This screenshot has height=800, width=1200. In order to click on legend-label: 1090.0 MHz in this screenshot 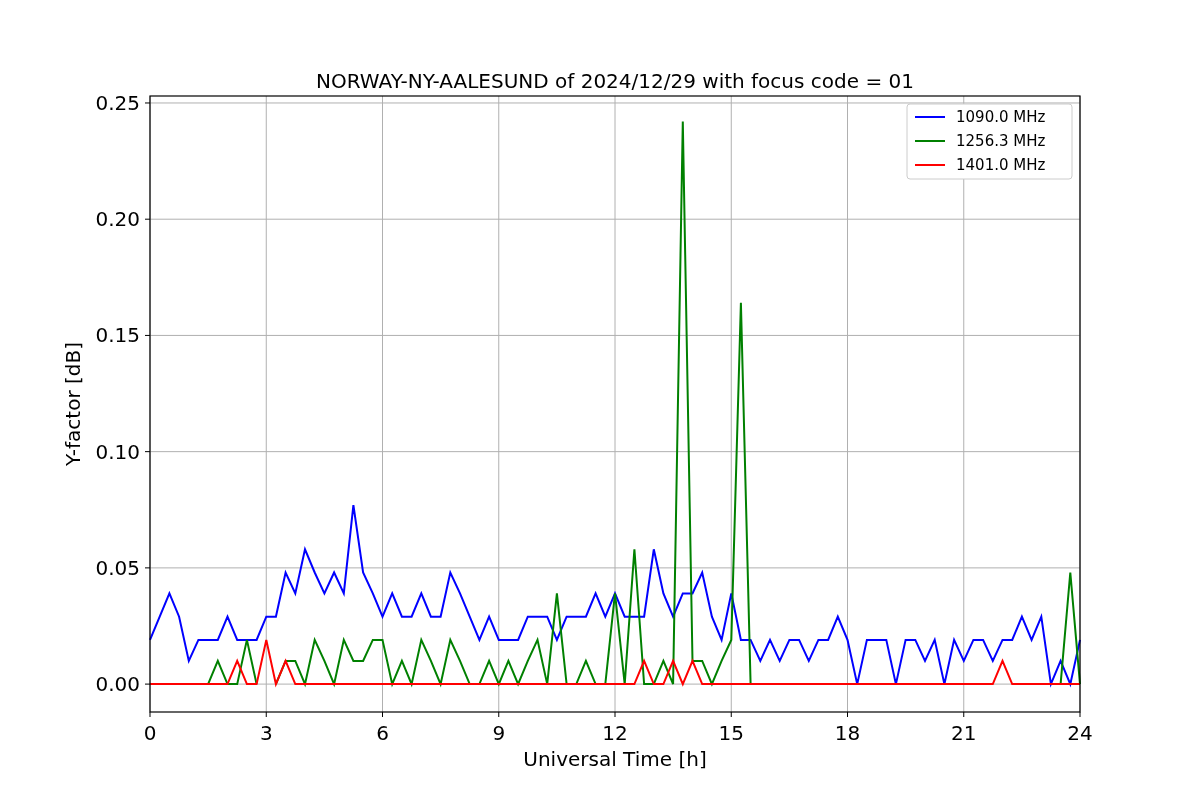, I will do `click(1001, 117)`.